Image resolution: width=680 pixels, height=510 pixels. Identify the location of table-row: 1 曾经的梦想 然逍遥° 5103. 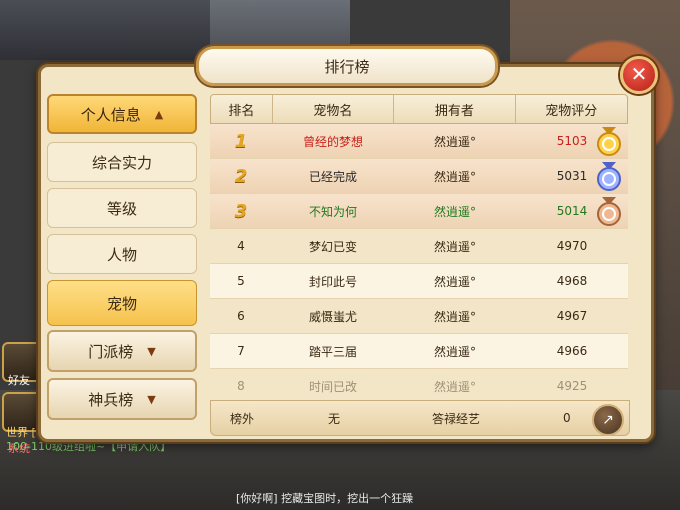
(419, 141).